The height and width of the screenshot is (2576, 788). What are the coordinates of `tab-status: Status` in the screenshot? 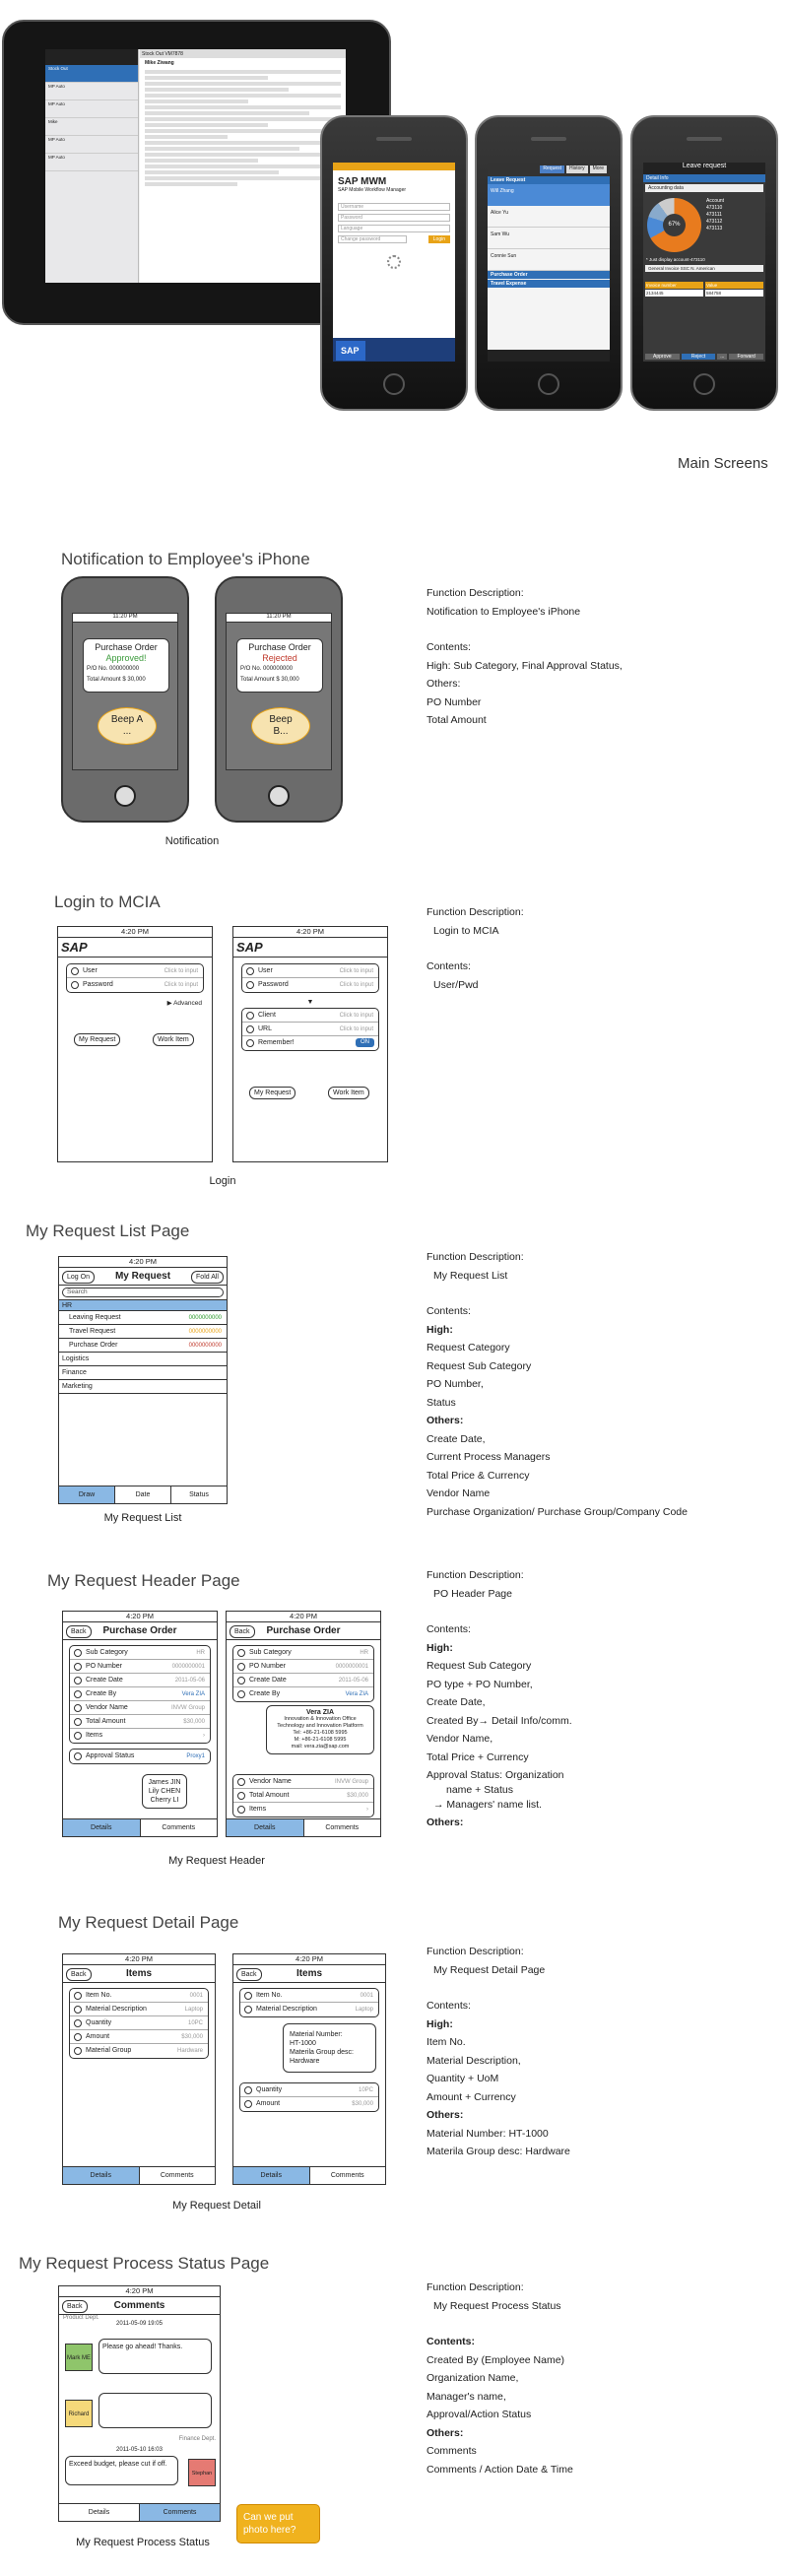 It's located at (199, 1495).